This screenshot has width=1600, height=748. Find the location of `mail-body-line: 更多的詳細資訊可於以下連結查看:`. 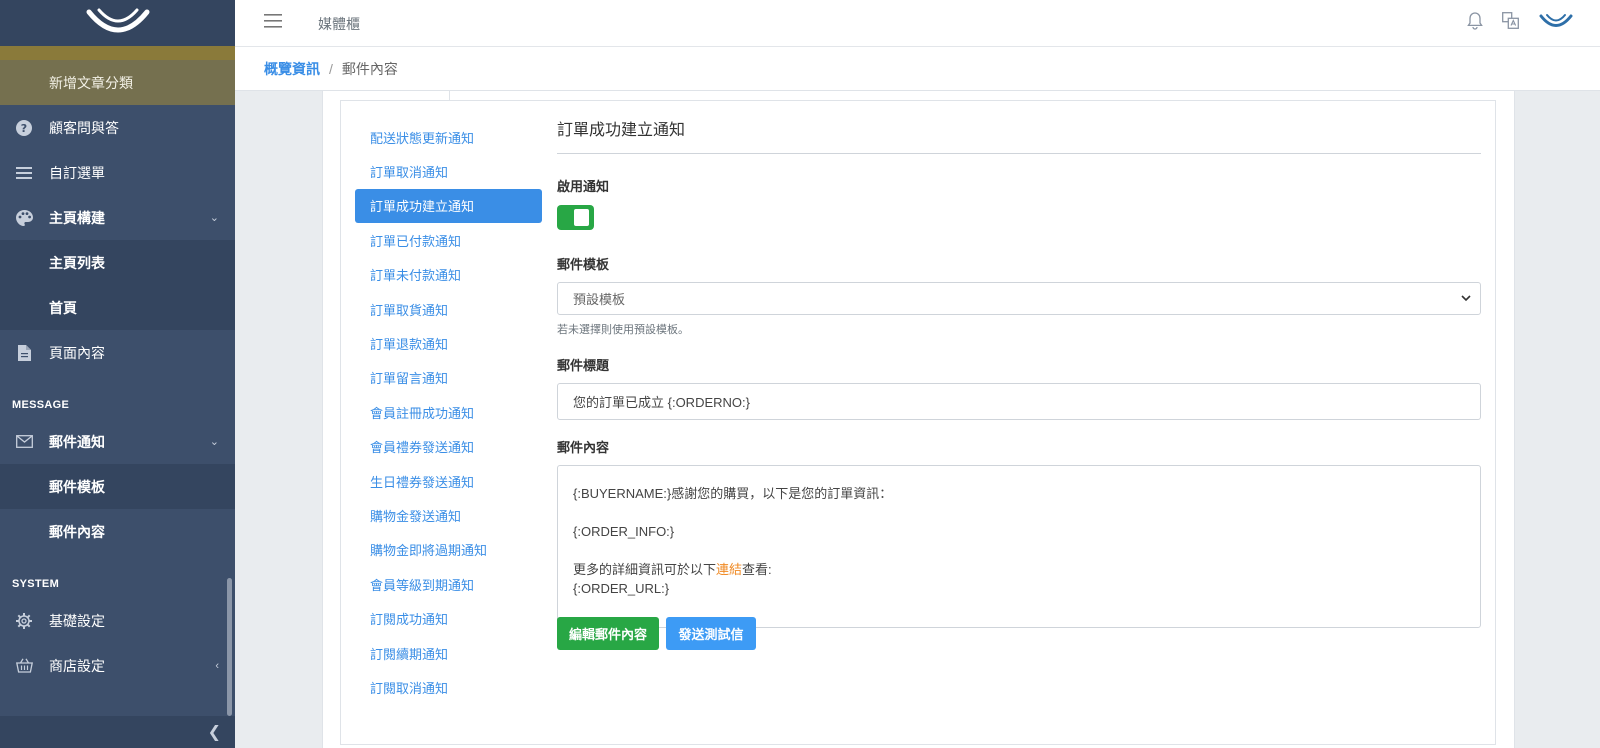

mail-body-line: 更多的詳細資訊可於以下連結查看: is located at coordinates (1019, 569).